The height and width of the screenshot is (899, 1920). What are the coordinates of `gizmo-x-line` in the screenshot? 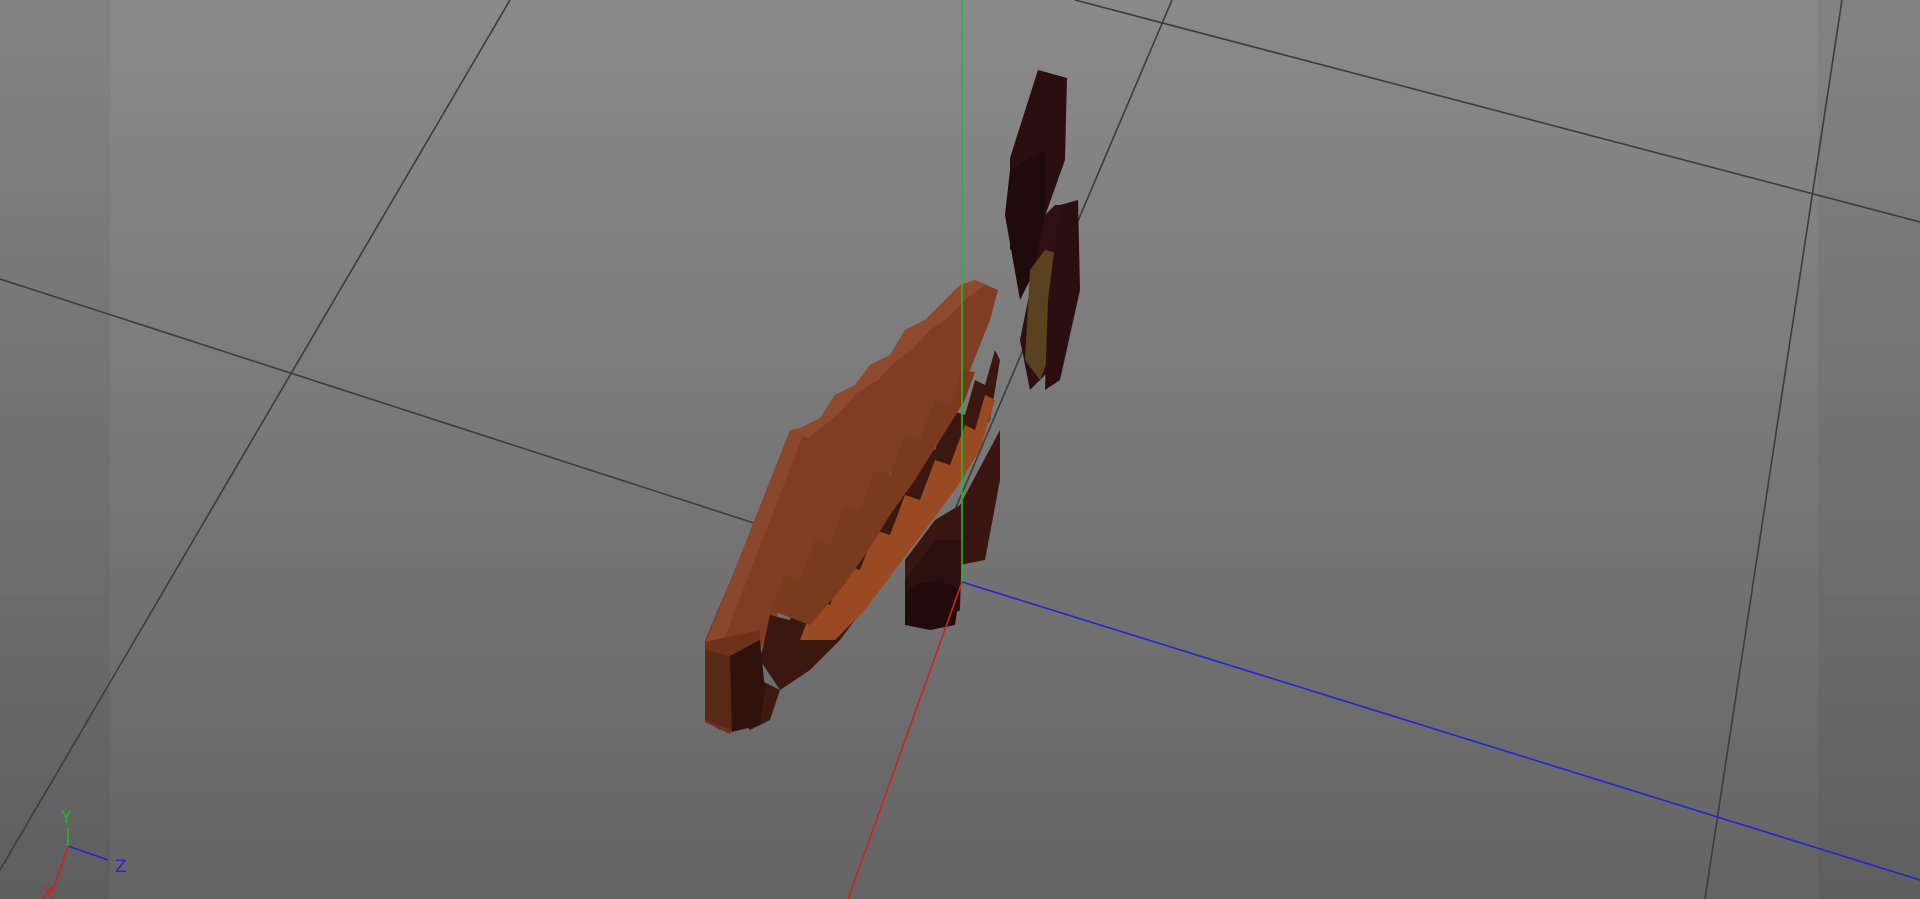 It's located at (60, 869).